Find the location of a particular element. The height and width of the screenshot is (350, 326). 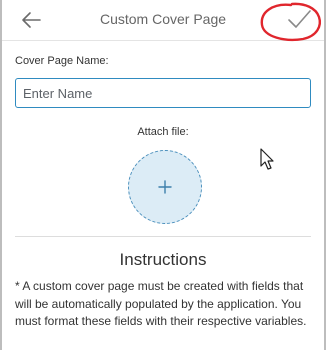

header-bar: Custom Cover Page is located at coordinates (163, 20).